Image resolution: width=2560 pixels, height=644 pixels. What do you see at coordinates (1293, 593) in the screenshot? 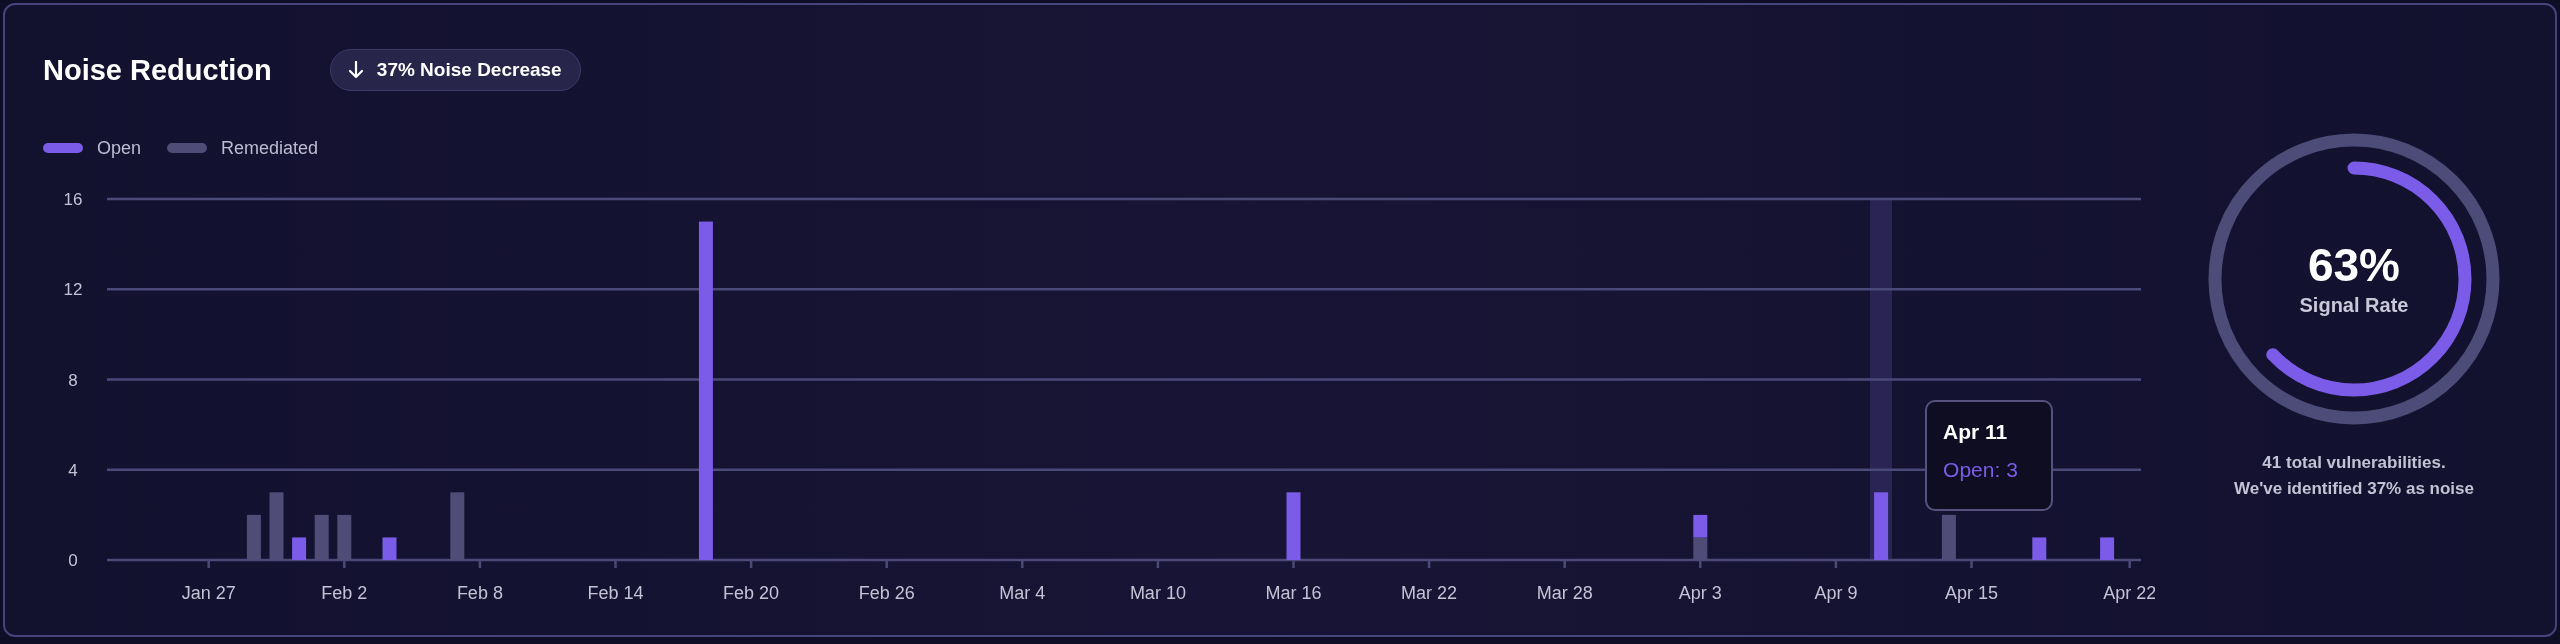
I see `x-axis-label: Mar 16` at bounding box center [1293, 593].